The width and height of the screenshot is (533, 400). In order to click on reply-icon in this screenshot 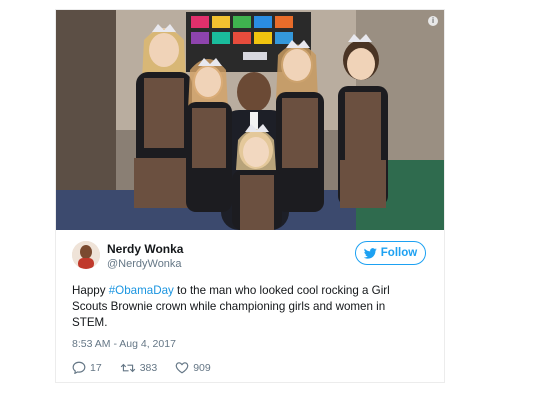, I will do `click(79, 367)`.